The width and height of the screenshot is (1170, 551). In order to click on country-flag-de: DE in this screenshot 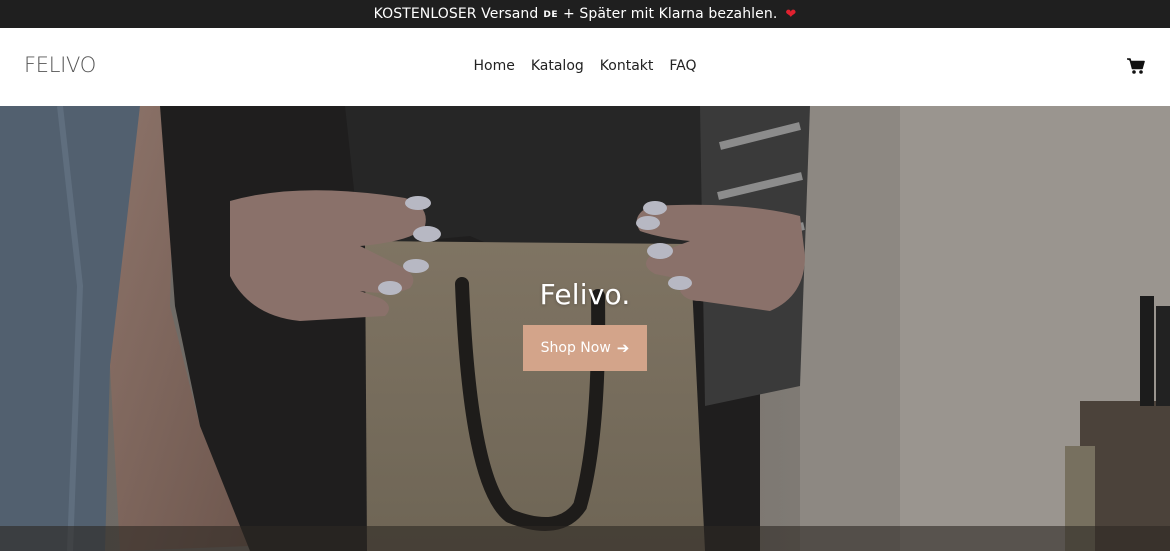, I will do `click(551, 15)`.